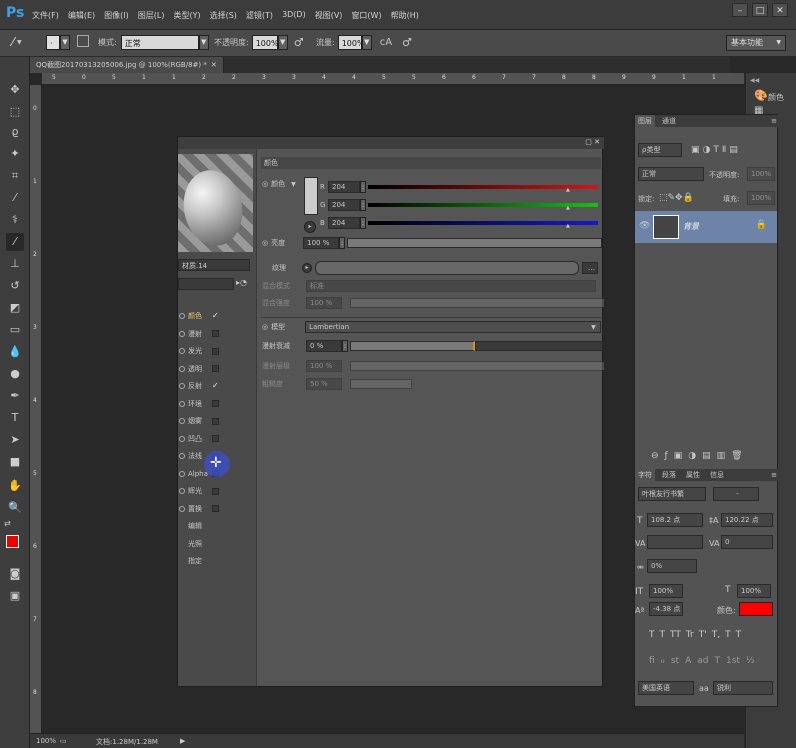 The width and height of the screenshot is (796, 748). I want to click on opentype-button: 1st, so click(733, 661).